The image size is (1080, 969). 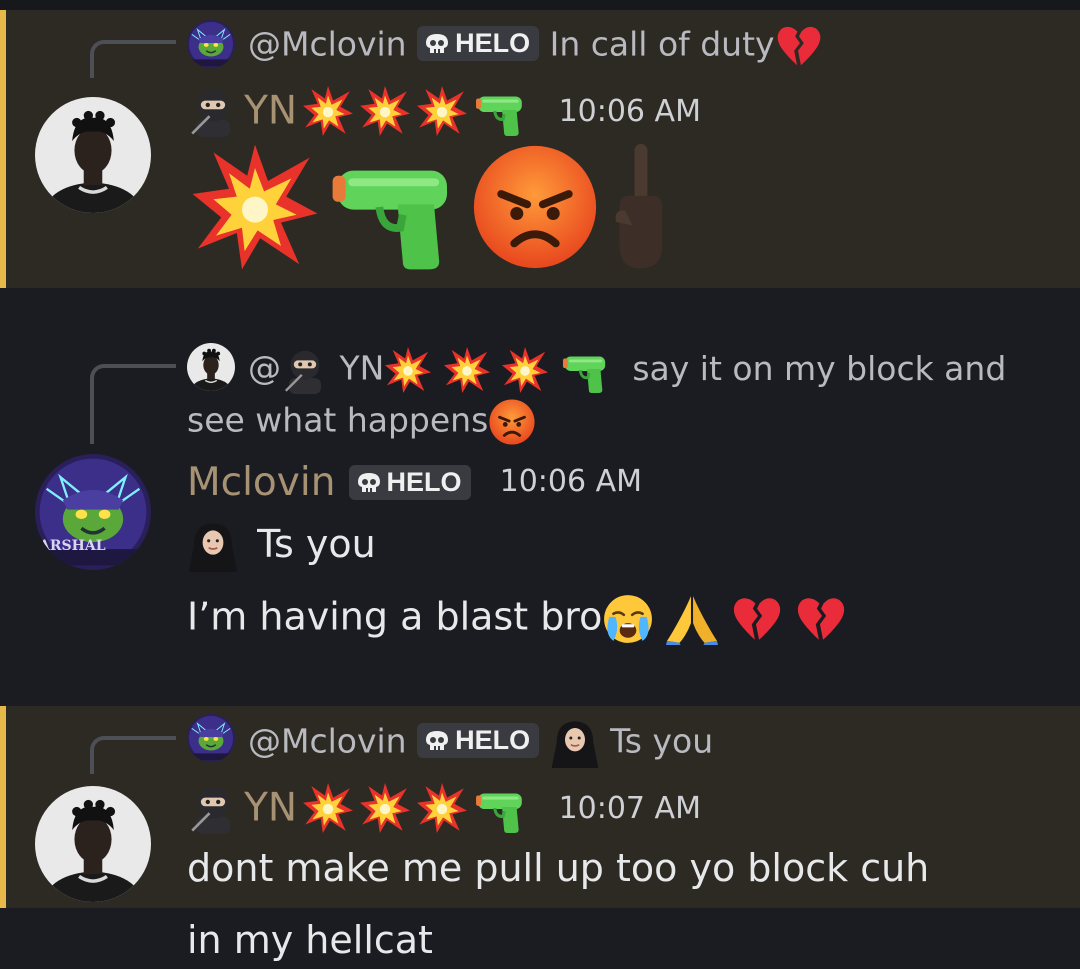 I want to click on message-header: YN 10:07 AM, so click(x=444, y=808).